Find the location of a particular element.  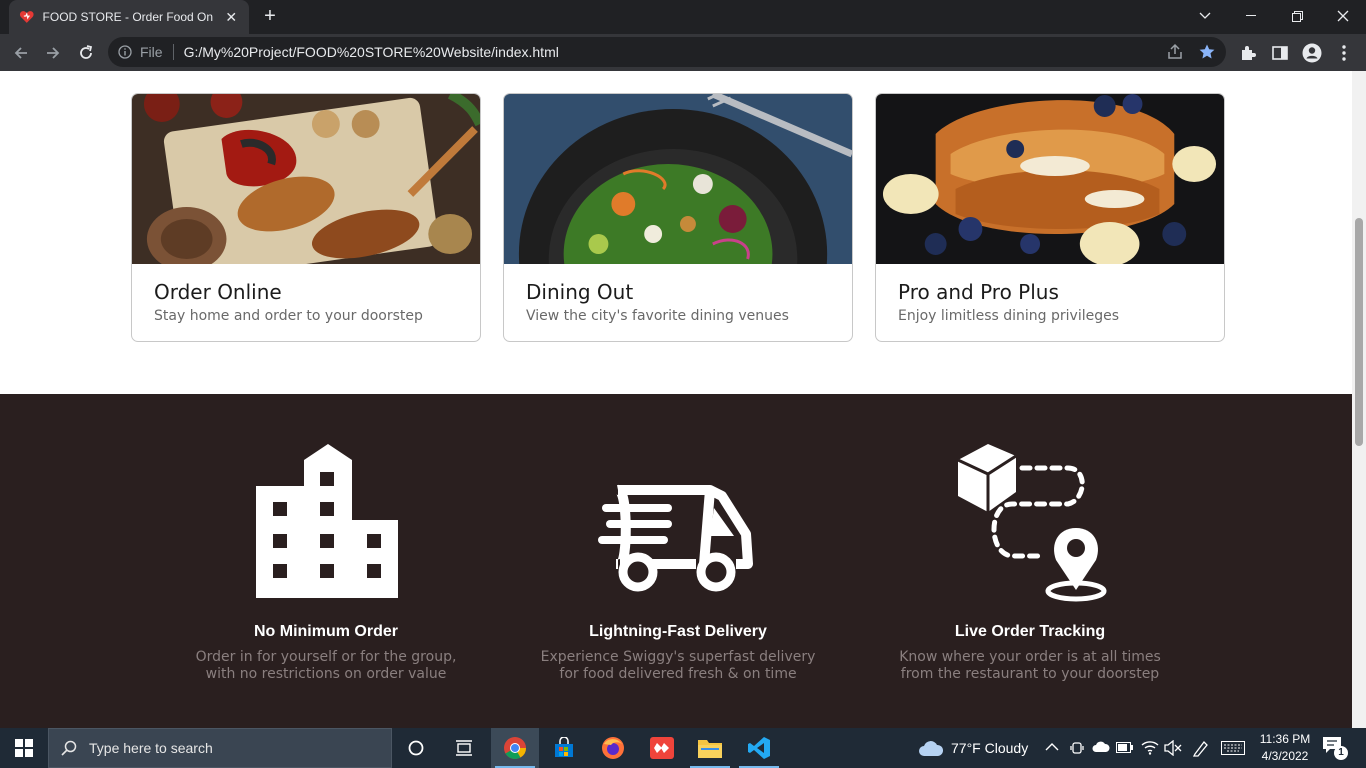

minimize-button is located at coordinates (1251, 16).